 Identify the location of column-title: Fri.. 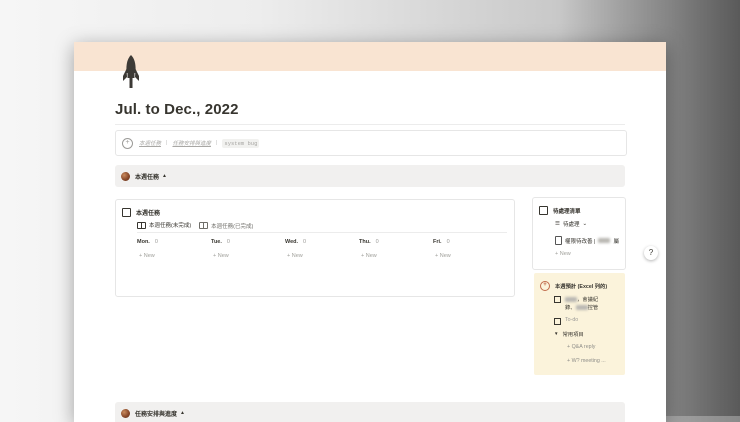
(437, 242).